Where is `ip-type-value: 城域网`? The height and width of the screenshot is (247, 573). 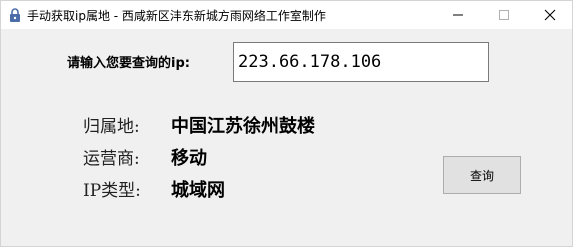
ip-type-value: 城域网 is located at coordinates (198, 190).